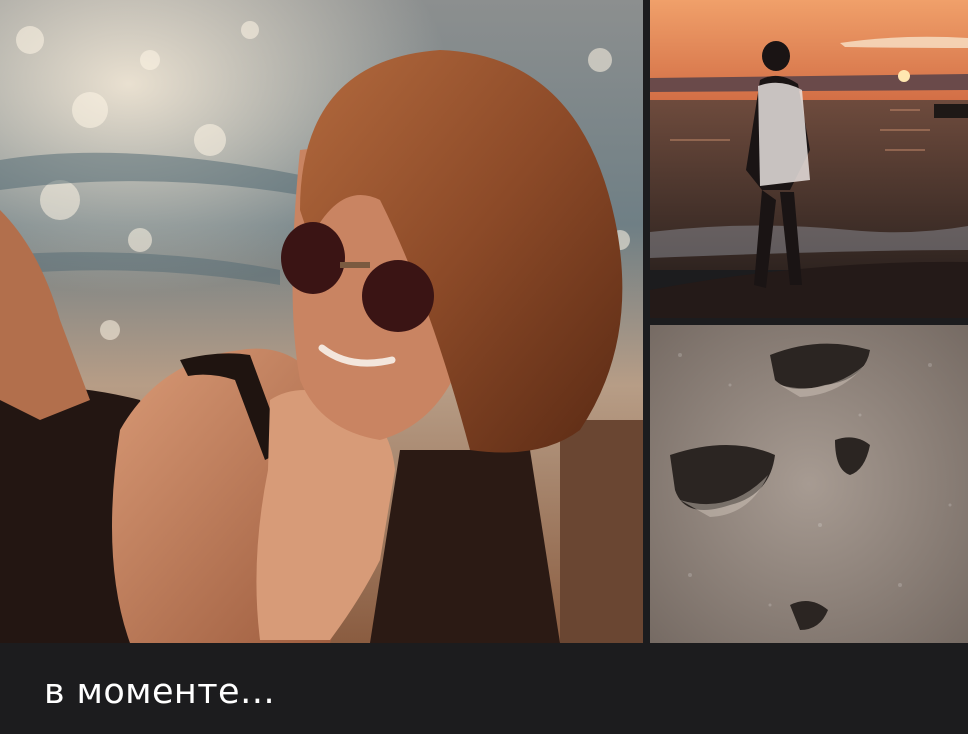 This screenshot has width=968, height=734. I want to click on photo-sand-footprints, so click(809, 484).